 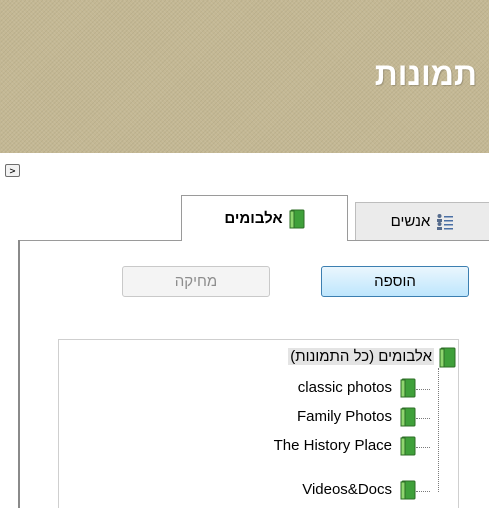 What do you see at coordinates (425, 74) in the screenshot?
I see `page-title: תמונות` at bounding box center [425, 74].